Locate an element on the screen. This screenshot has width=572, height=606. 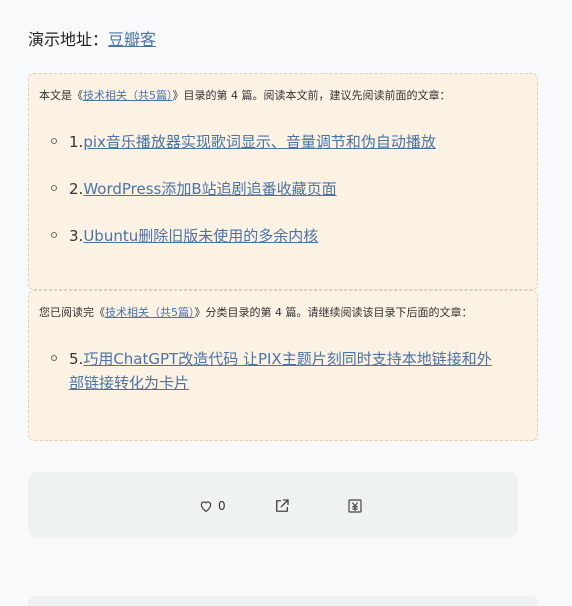
series-prefix: 本文是《 is located at coordinates (61, 95).